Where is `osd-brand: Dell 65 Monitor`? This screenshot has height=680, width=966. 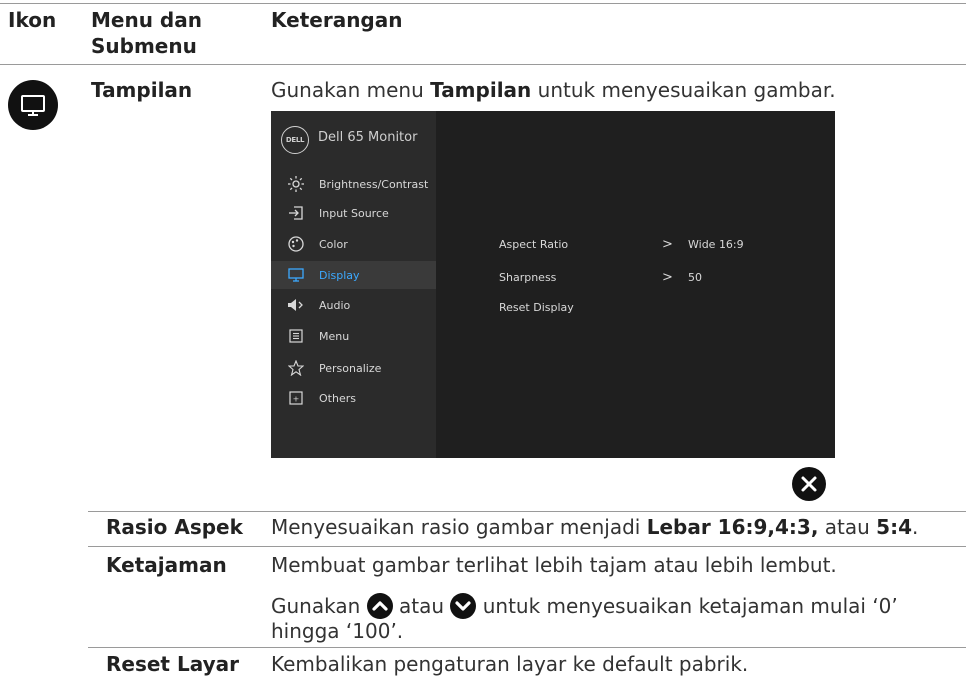 osd-brand: Dell 65 Monitor is located at coordinates (368, 137).